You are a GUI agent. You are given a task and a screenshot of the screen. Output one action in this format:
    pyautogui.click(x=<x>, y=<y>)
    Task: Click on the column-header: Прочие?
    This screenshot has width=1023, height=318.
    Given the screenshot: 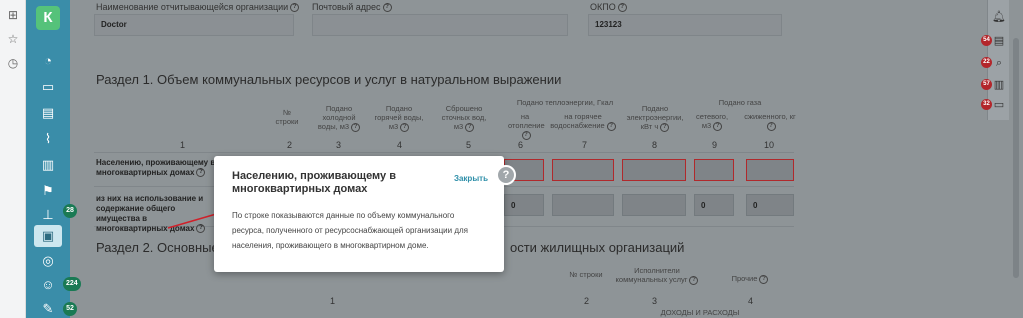 What is the action you would take?
    pyautogui.click(x=750, y=279)
    